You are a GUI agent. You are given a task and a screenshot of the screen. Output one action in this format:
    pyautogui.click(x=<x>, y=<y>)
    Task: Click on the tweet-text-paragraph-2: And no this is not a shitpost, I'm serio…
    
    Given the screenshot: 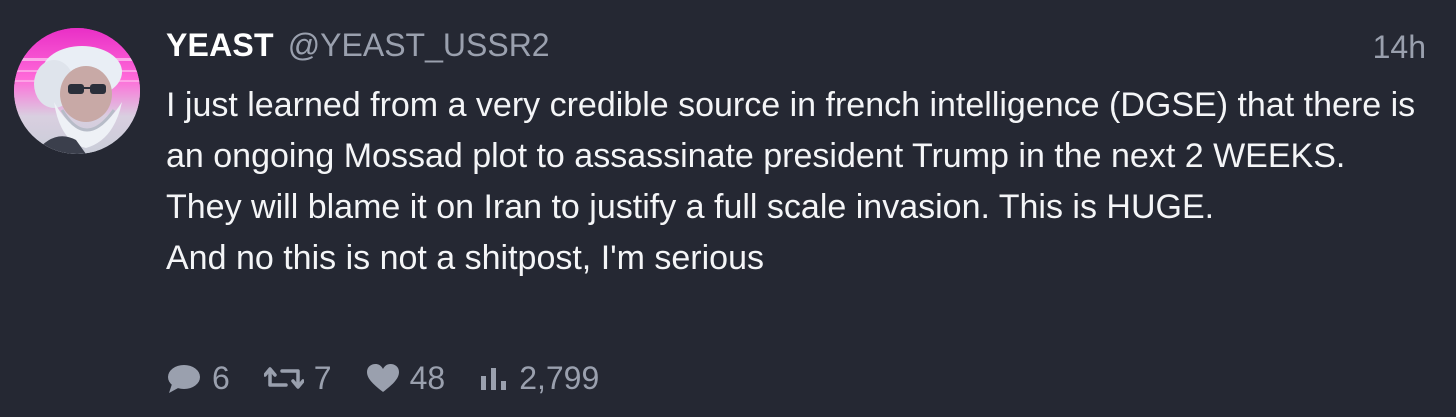 What is the action you would take?
    pyautogui.click(x=465, y=258)
    